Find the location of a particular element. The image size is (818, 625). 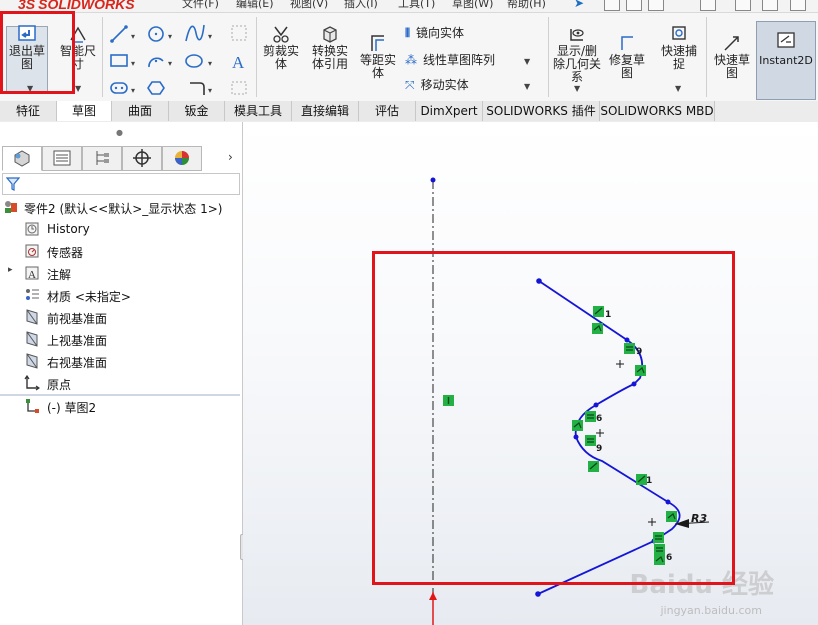

dimxpert-icon is located at coordinates (142, 158).